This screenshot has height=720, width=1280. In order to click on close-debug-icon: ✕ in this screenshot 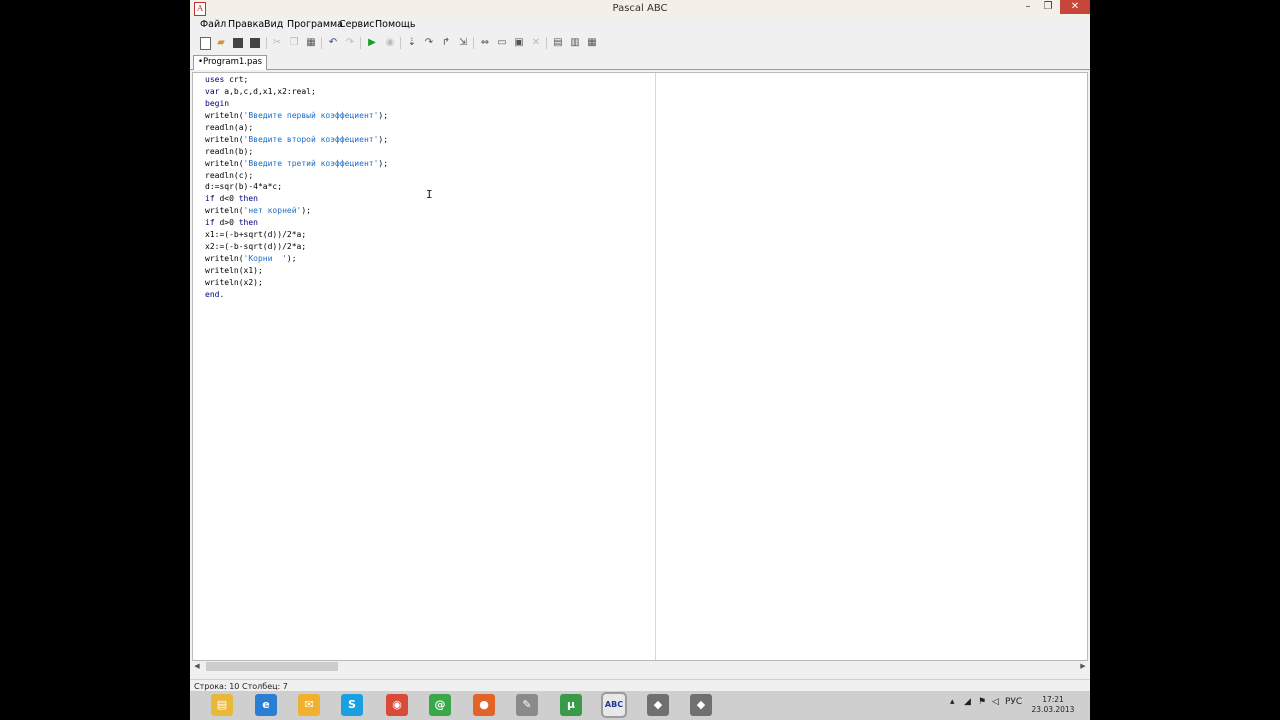, I will do `click(536, 43)`.